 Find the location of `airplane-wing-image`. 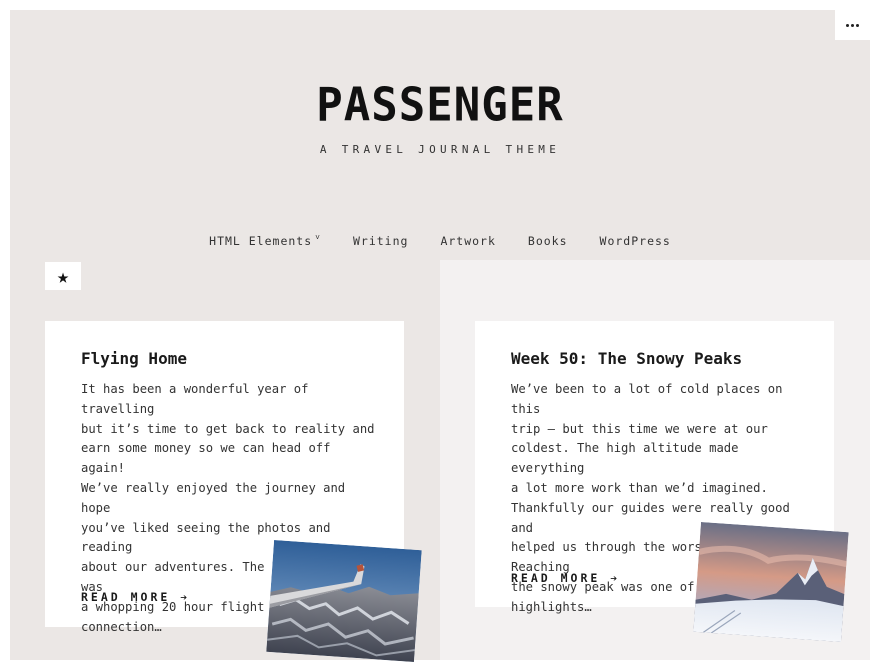

airplane-wing-image is located at coordinates (344, 600).